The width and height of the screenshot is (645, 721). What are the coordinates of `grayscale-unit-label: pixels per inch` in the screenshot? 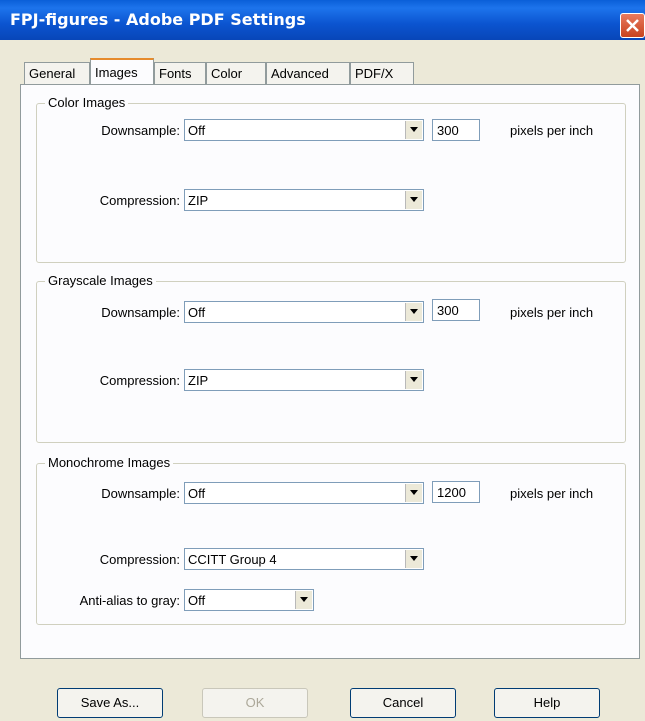 It's located at (552, 312).